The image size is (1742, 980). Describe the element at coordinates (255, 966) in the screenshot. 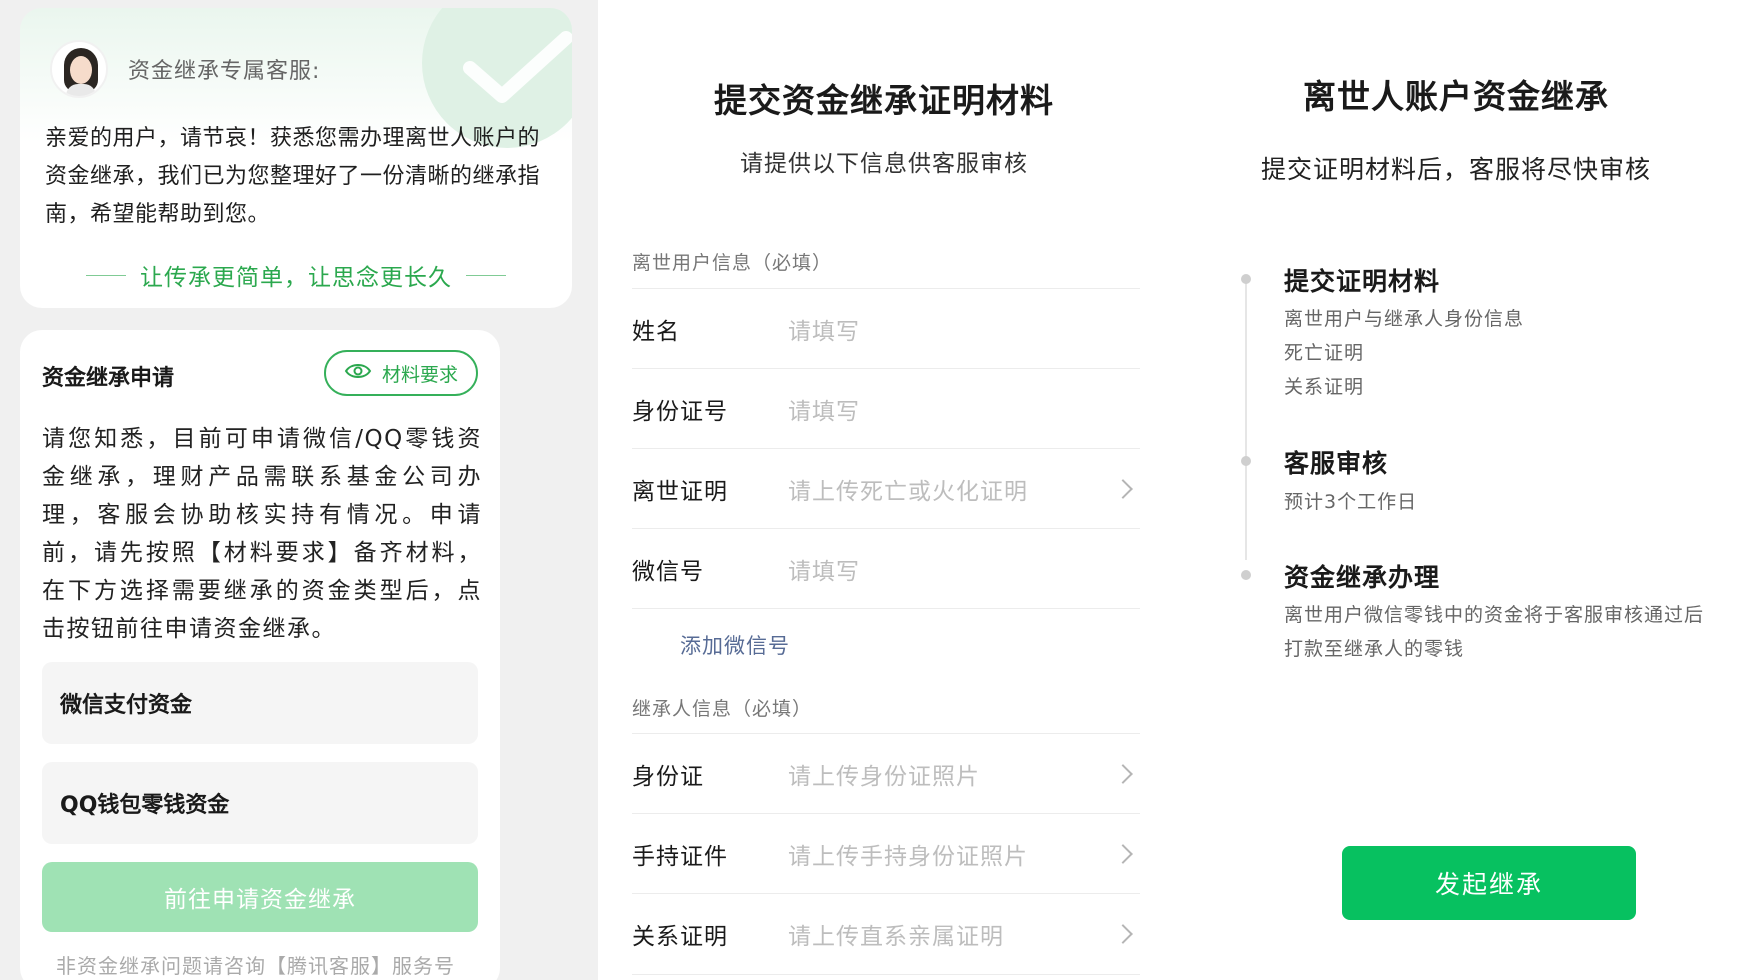

I see `footer-note: 非资金继承问题请咨询【腾讯客服】服务号` at that location.